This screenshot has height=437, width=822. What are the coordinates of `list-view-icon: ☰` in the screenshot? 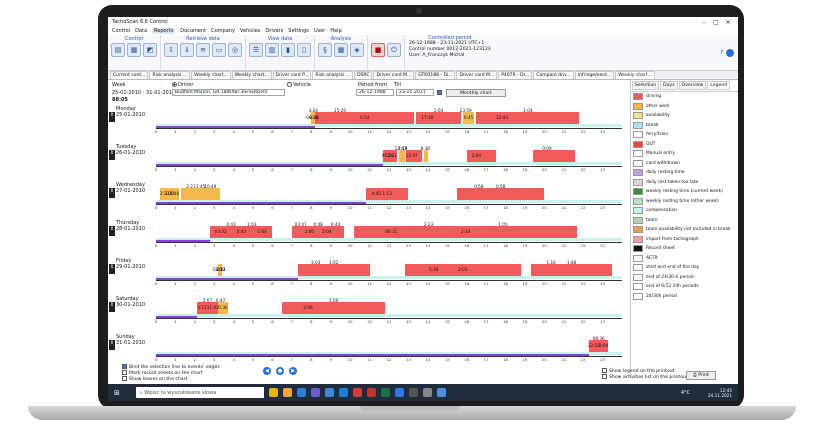 It's located at (256, 50).